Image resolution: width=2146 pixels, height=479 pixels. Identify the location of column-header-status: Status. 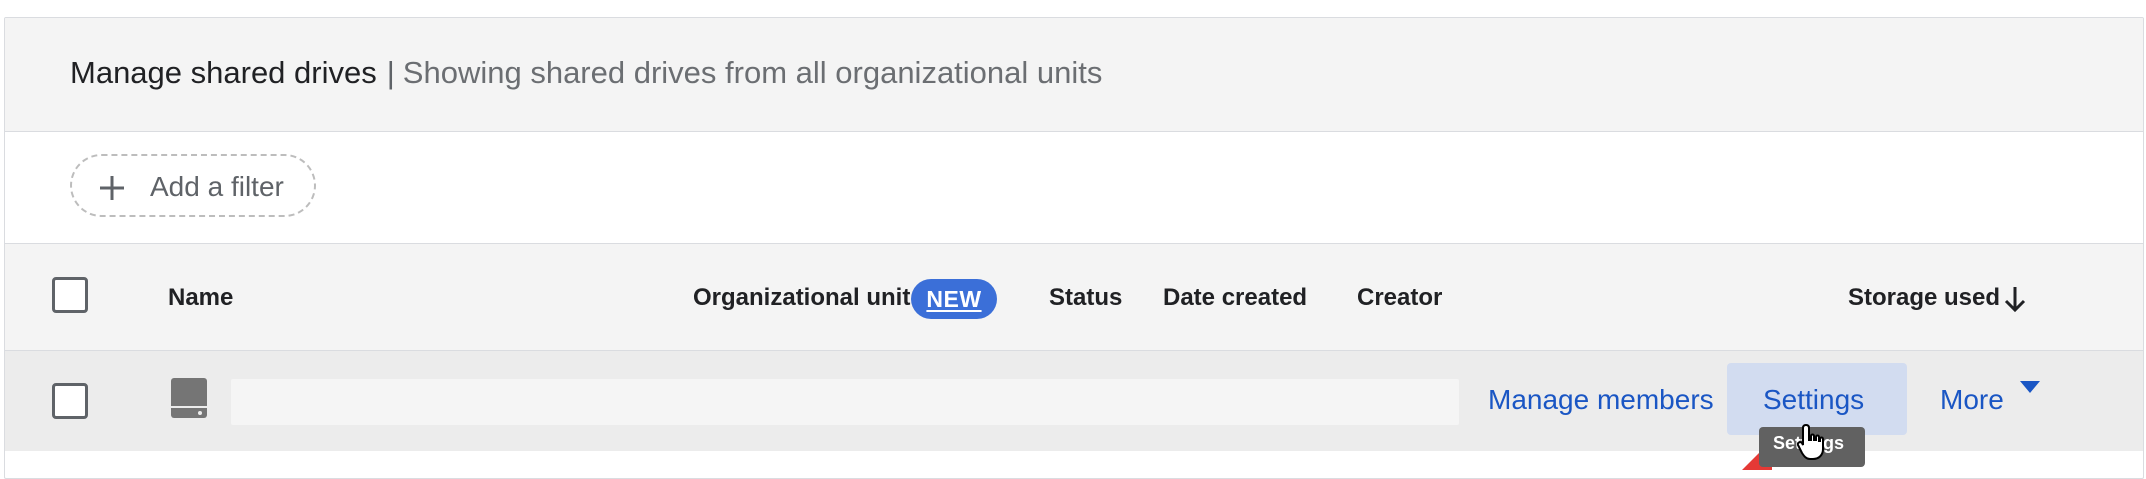
(1085, 298).